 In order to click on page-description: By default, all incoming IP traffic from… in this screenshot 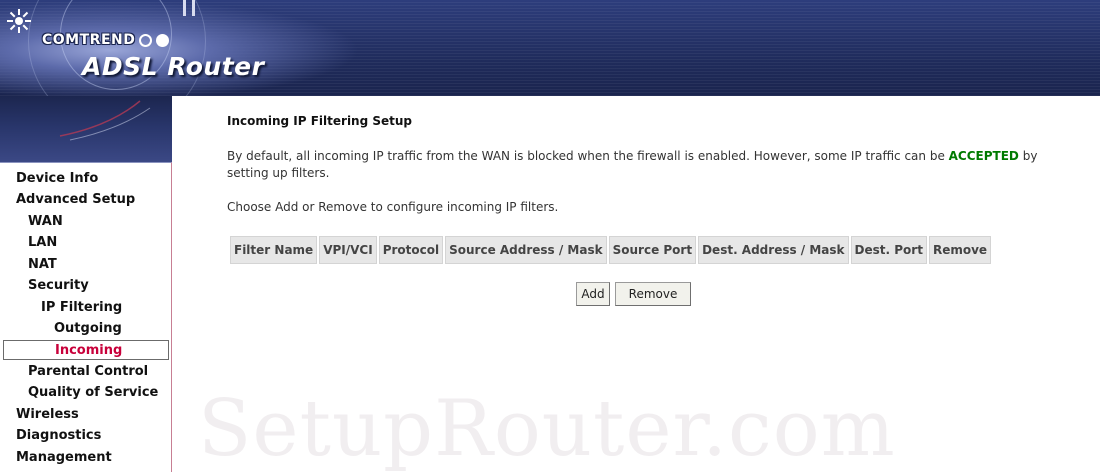, I will do `click(642, 165)`.